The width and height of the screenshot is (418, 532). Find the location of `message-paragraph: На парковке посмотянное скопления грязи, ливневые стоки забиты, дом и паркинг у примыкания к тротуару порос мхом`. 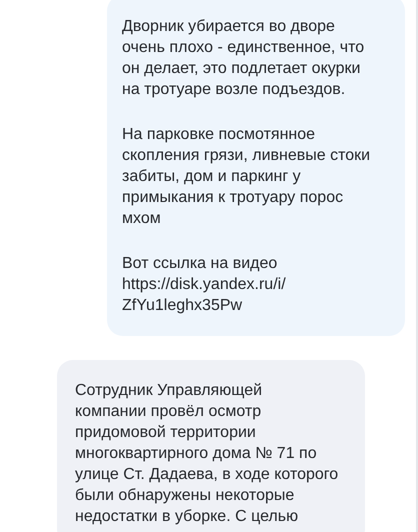

message-paragraph: На парковке посмотянное скопления грязи, ливневые стоки забиты, дом и паркинг у примыкания к тротуару порос мхом is located at coordinates (247, 177).